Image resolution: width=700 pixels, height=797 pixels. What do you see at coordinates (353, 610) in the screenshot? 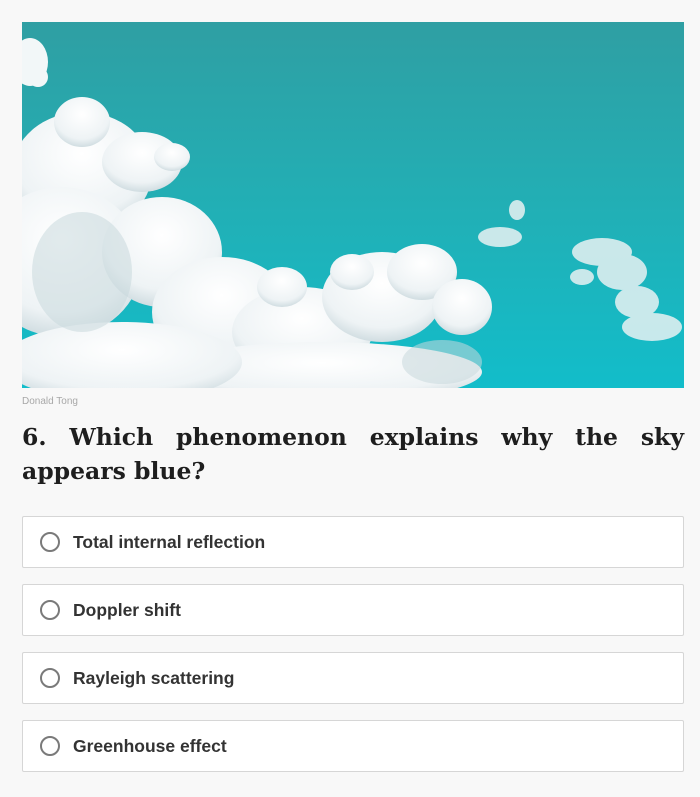
I see `answer-option-doppler-shift: Doppler shift` at bounding box center [353, 610].